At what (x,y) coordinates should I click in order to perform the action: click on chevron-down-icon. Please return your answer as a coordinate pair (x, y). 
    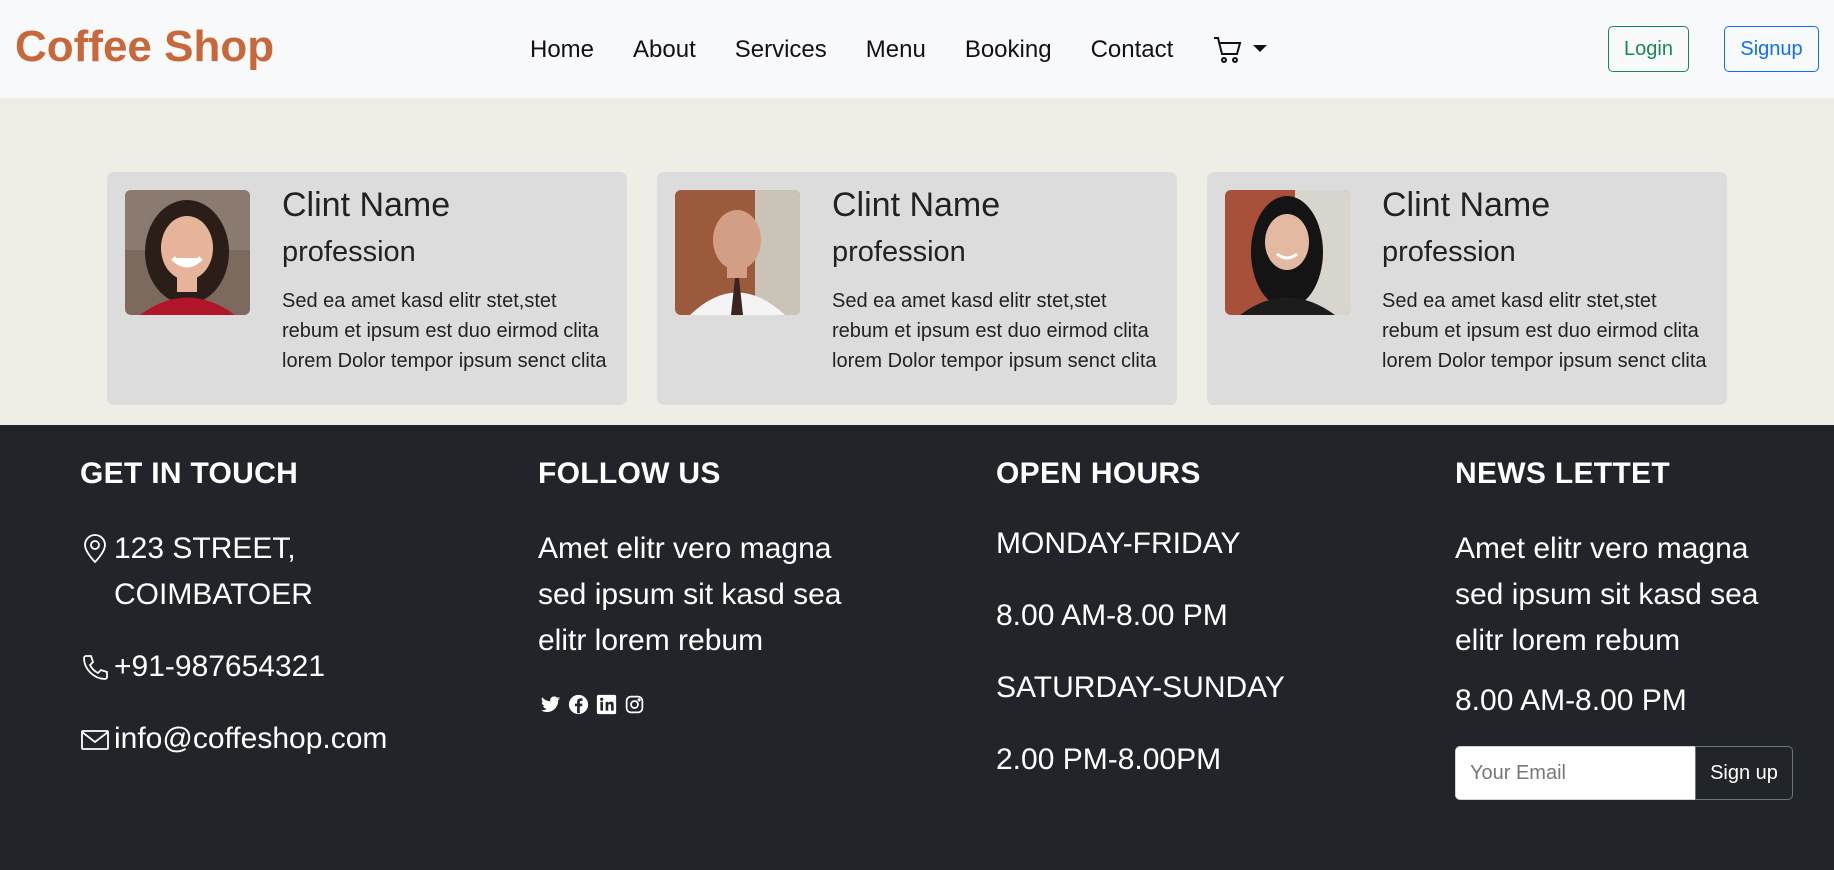
    Looking at the image, I should click on (1260, 48).